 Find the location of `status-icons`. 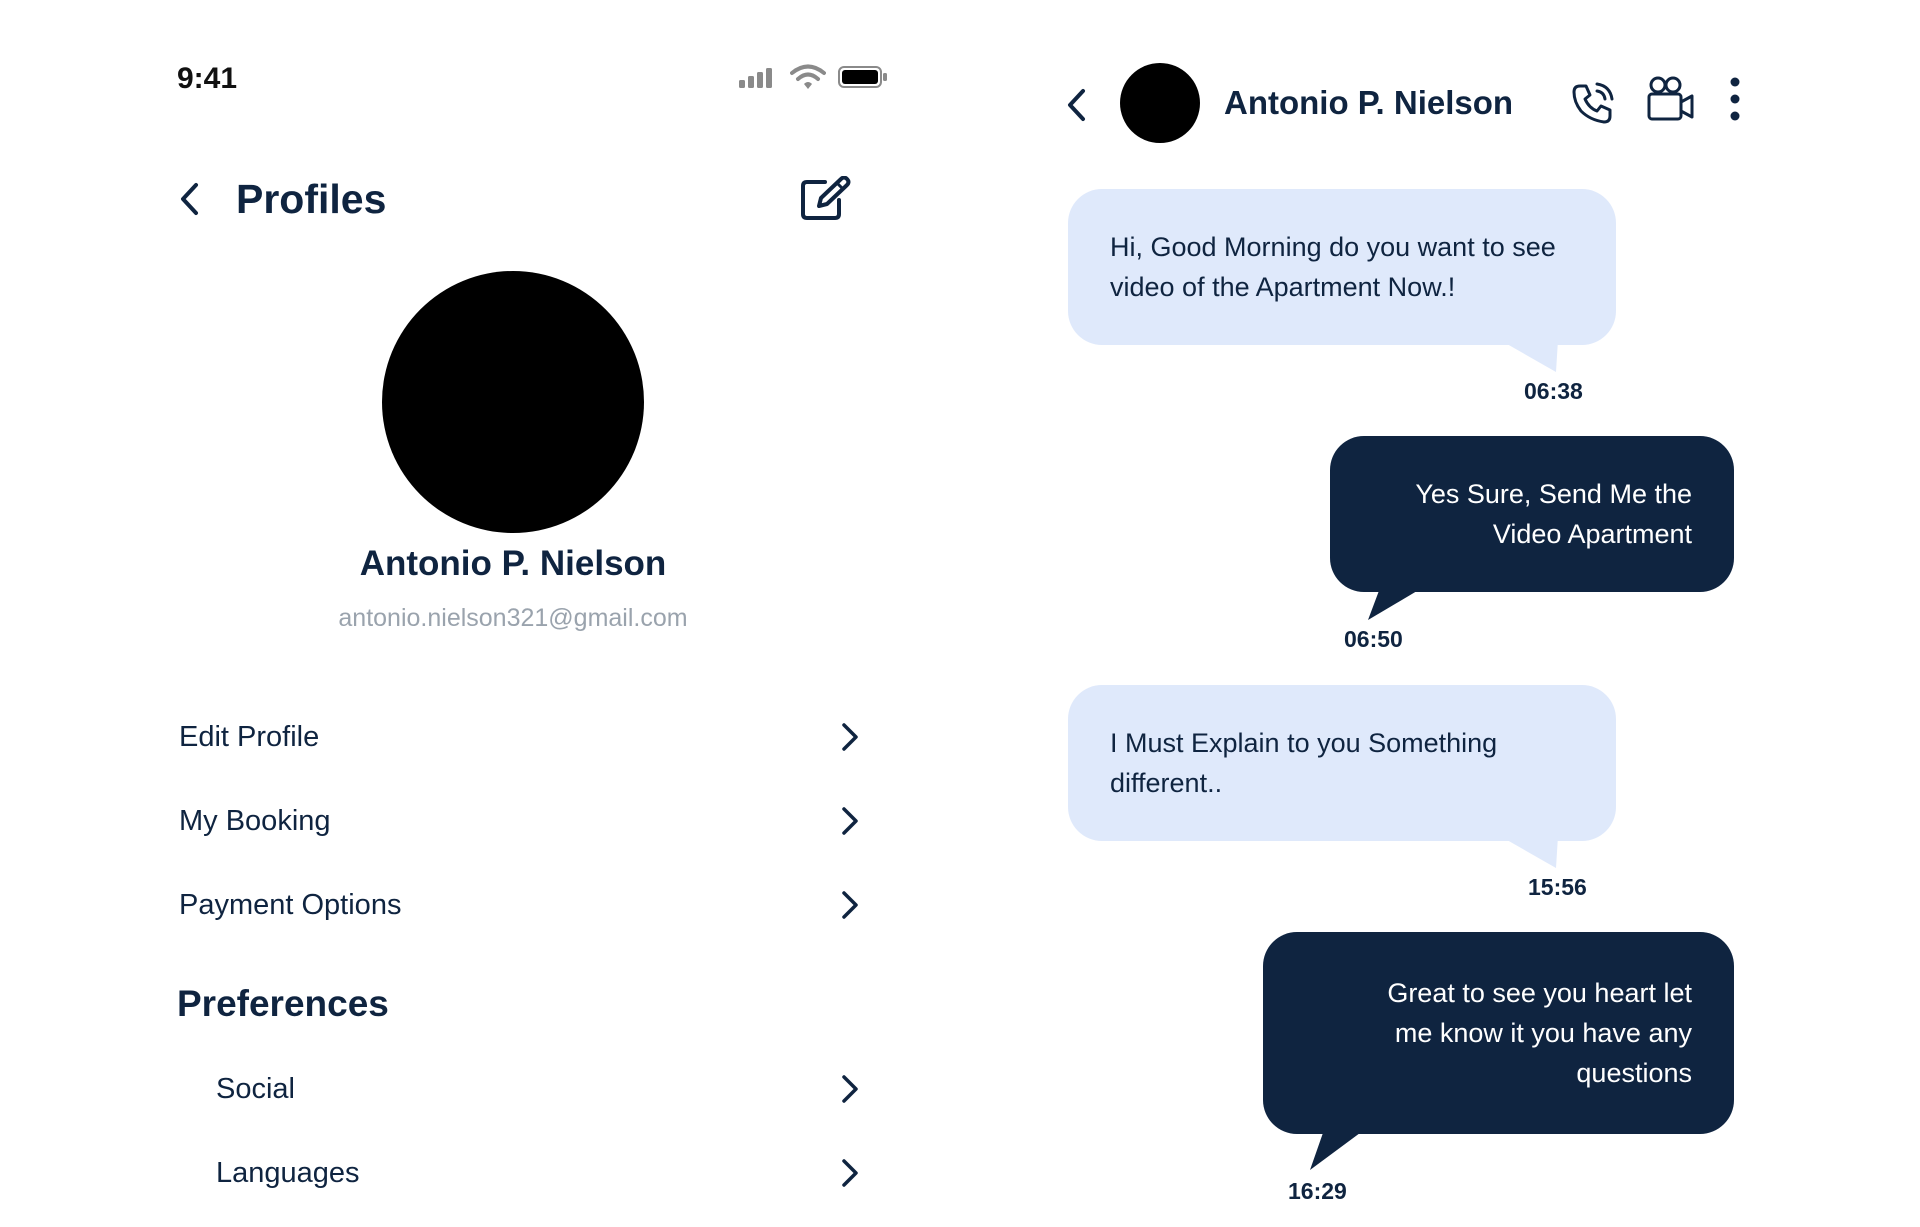

status-icons is located at coordinates (813, 77).